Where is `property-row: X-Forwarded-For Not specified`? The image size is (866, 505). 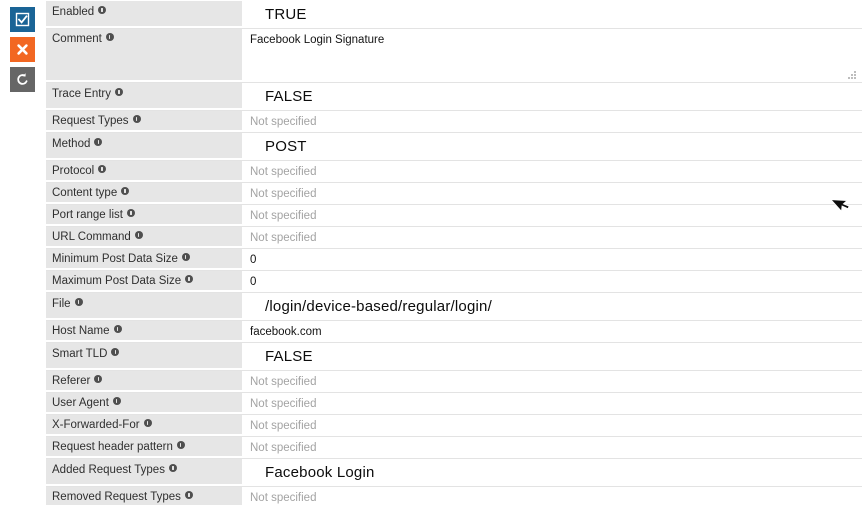
property-row: X-Forwarded-For Not specified is located at coordinates (454, 426).